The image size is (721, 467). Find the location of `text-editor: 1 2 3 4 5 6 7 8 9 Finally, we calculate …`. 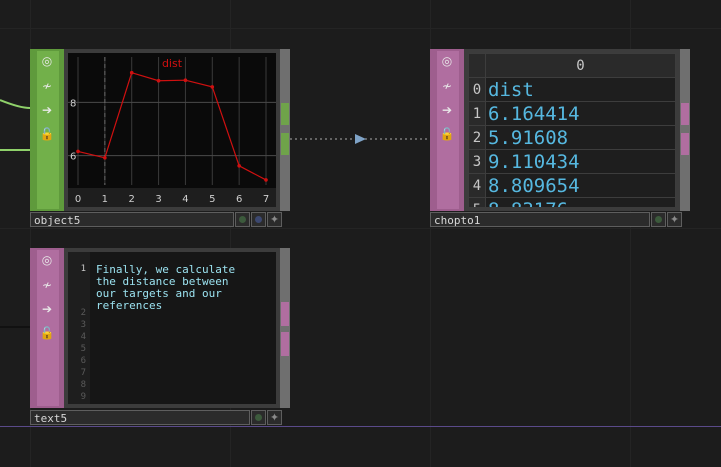

text-editor: 1 2 3 4 5 6 7 8 9 Finally, we calculate … is located at coordinates (172, 328).